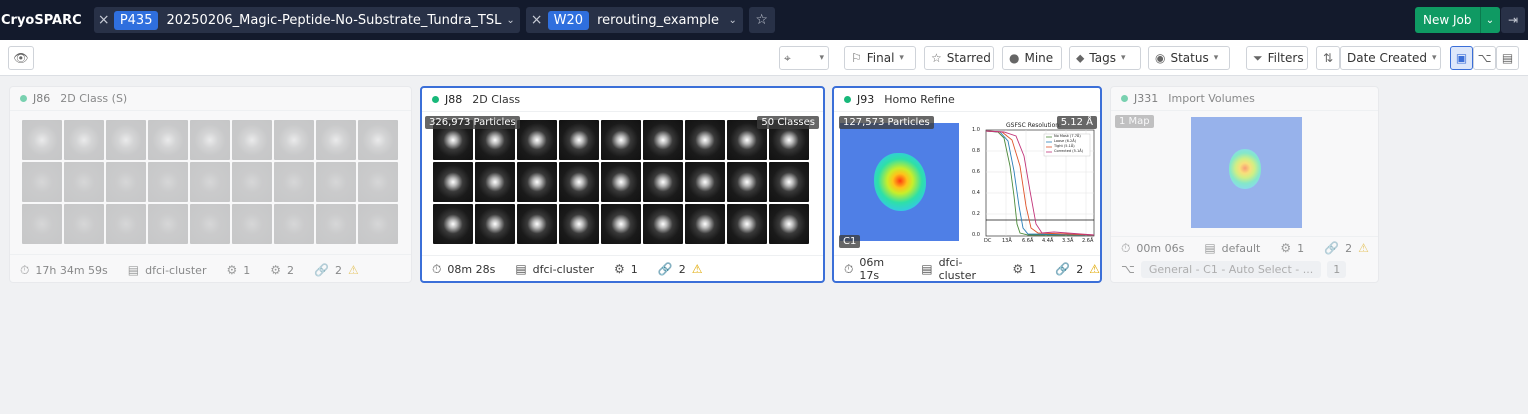 This screenshot has height=414, width=1528. Describe the element at coordinates (41, 20) in the screenshot. I see `app-brand: CryoSPARC` at that location.